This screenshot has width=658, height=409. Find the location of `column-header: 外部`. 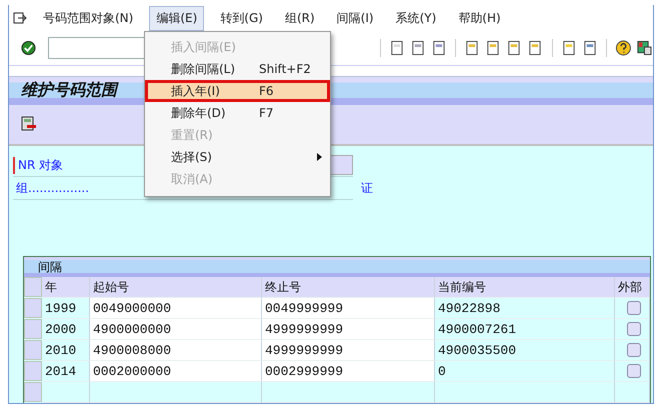

column-header: 外部 is located at coordinates (632, 287).